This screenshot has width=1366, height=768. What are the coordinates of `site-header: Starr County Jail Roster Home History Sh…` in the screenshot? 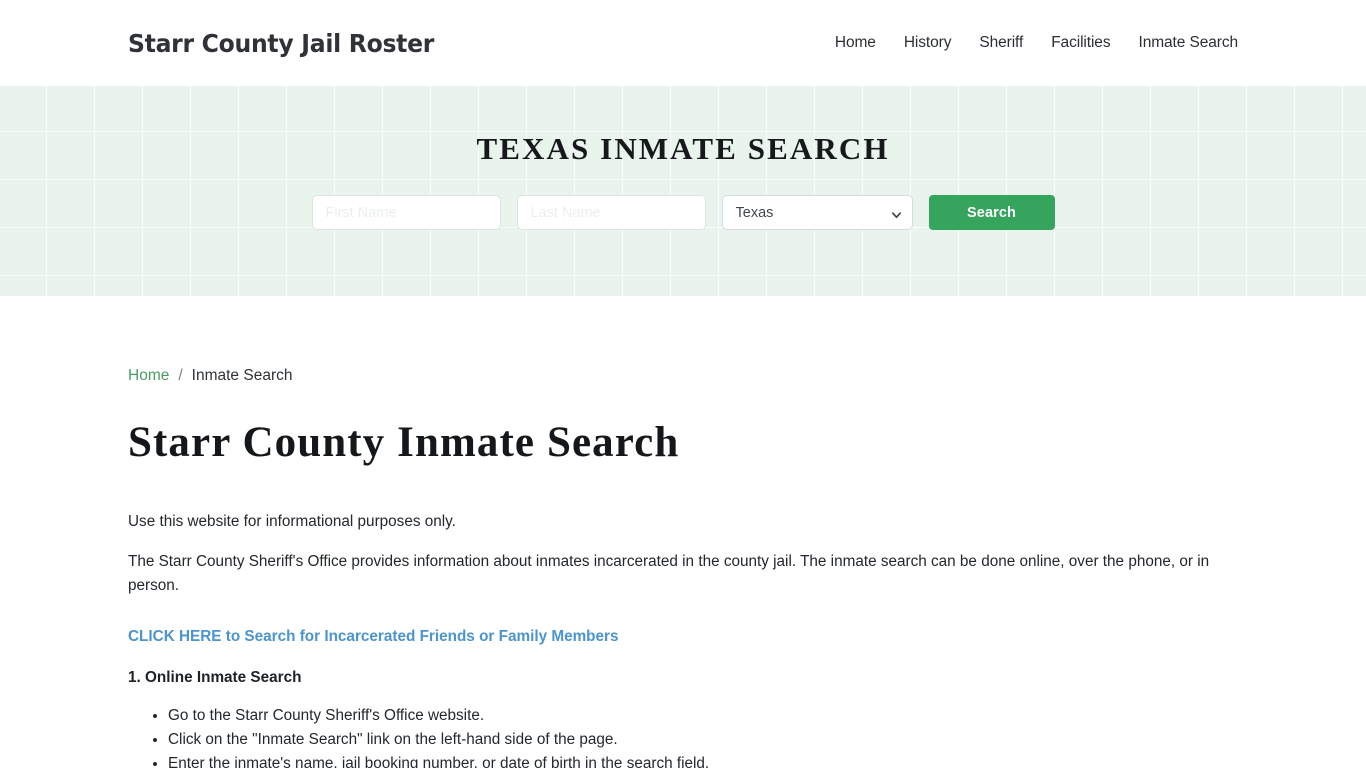 It's located at (683, 43).